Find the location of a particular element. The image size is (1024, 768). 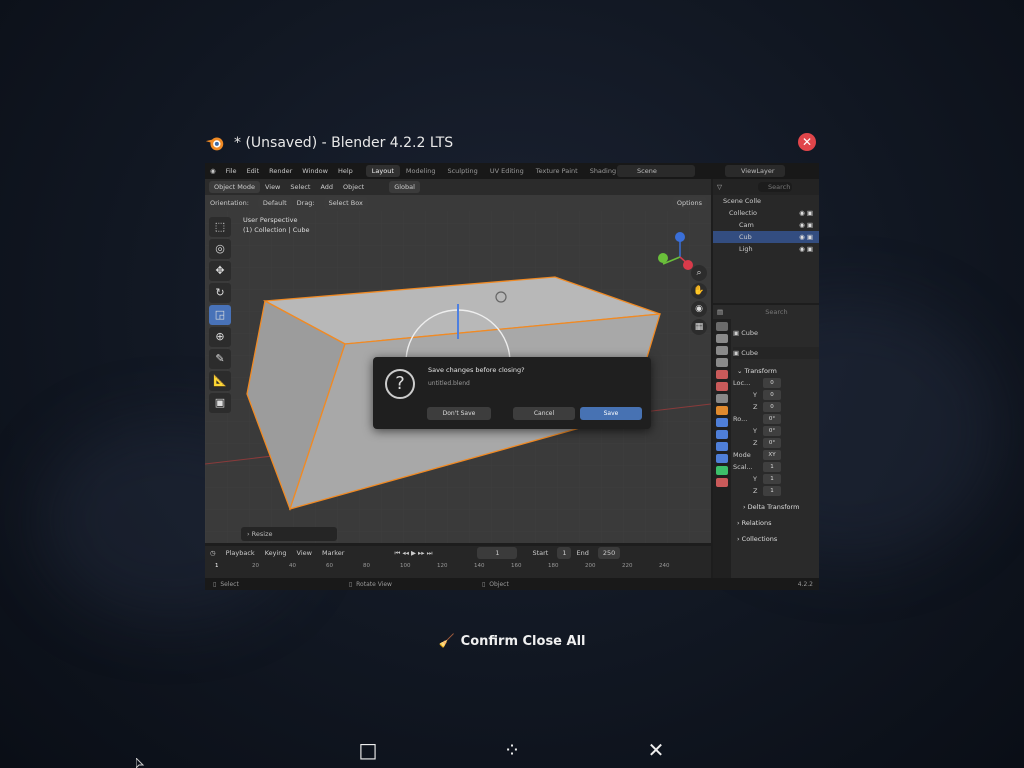

menu-file: File is located at coordinates (231, 171).